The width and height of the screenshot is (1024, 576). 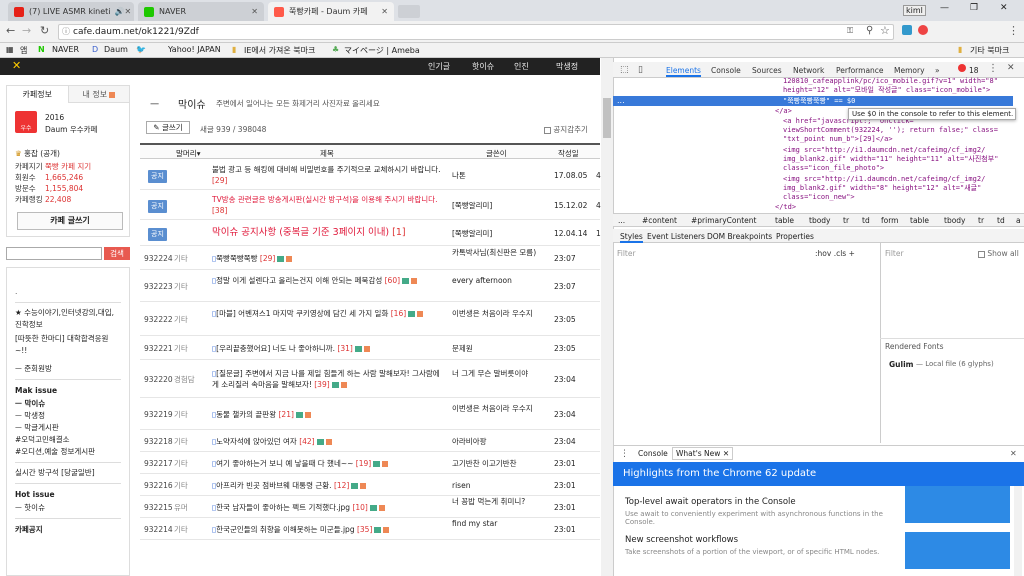 I want to click on key-icon: ⚿, so click(x=850, y=31).